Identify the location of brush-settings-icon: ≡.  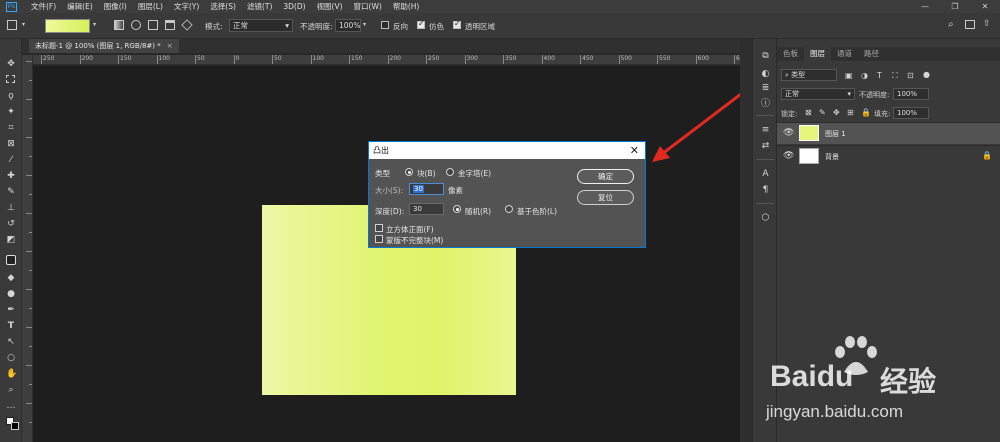
(765, 130).